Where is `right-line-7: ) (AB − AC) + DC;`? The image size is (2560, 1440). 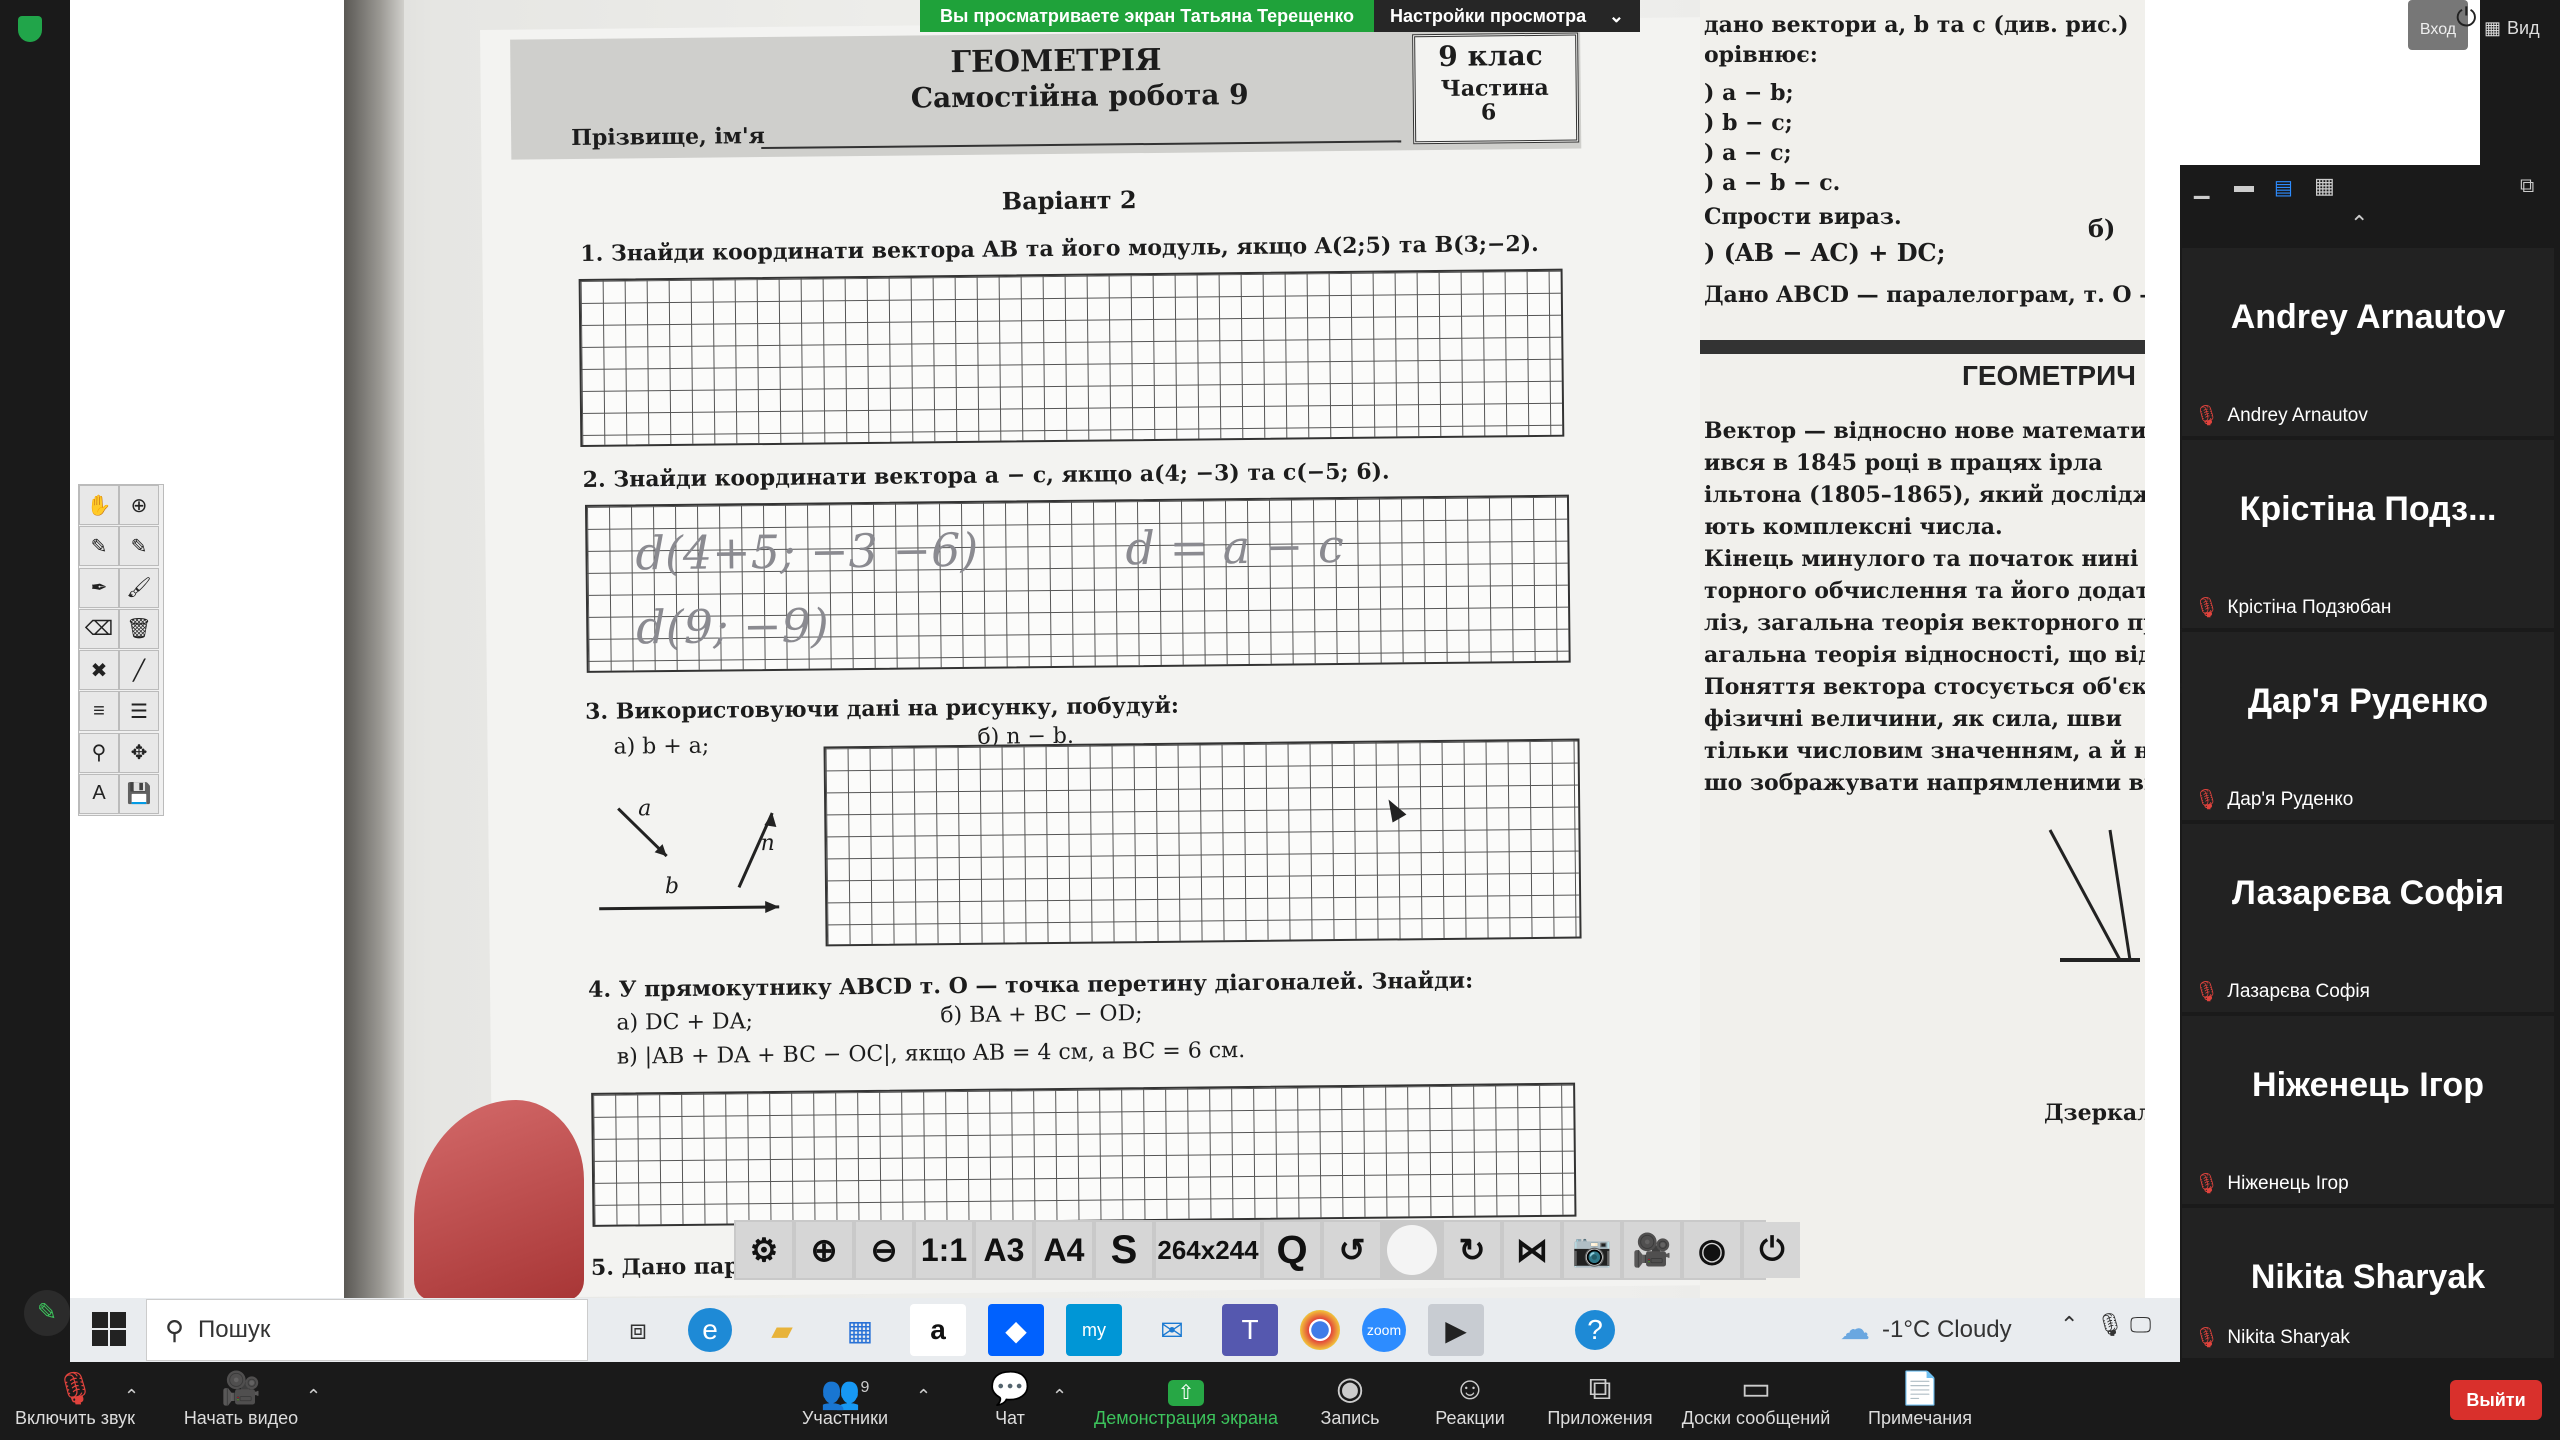 right-line-7: ) (AB − AC) + DC; is located at coordinates (1825, 252).